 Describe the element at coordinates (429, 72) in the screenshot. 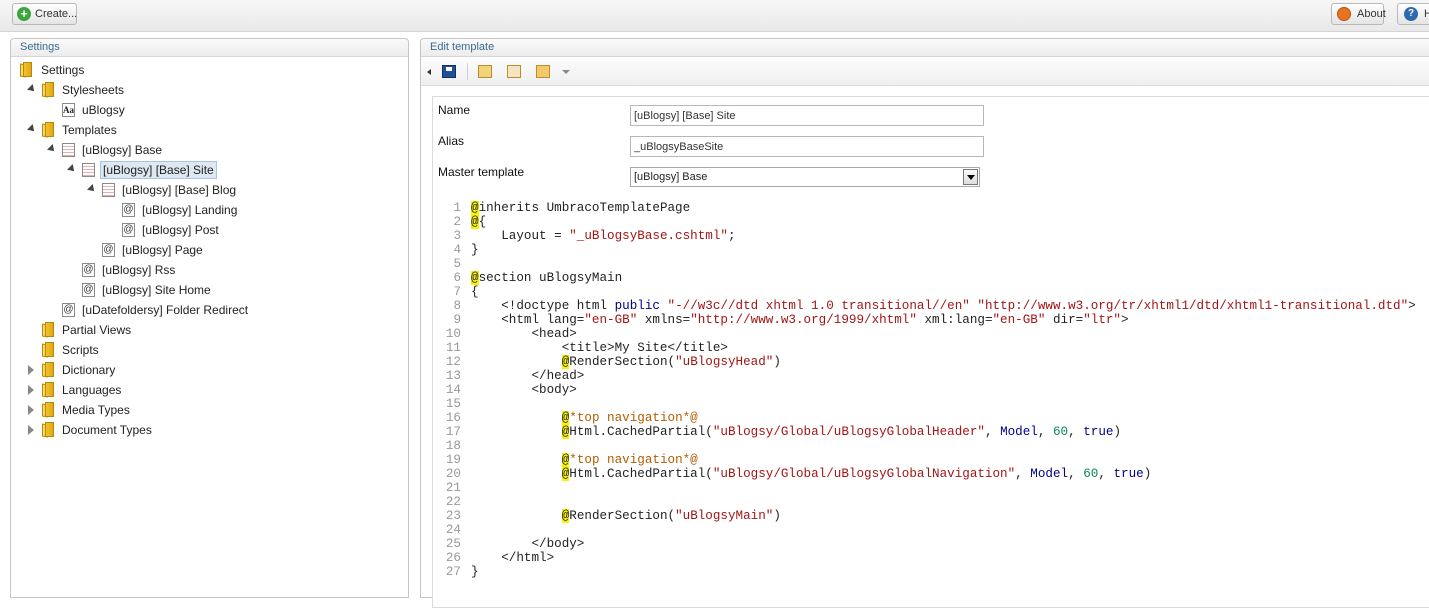

I see `toolbar-collapse-icon` at that location.